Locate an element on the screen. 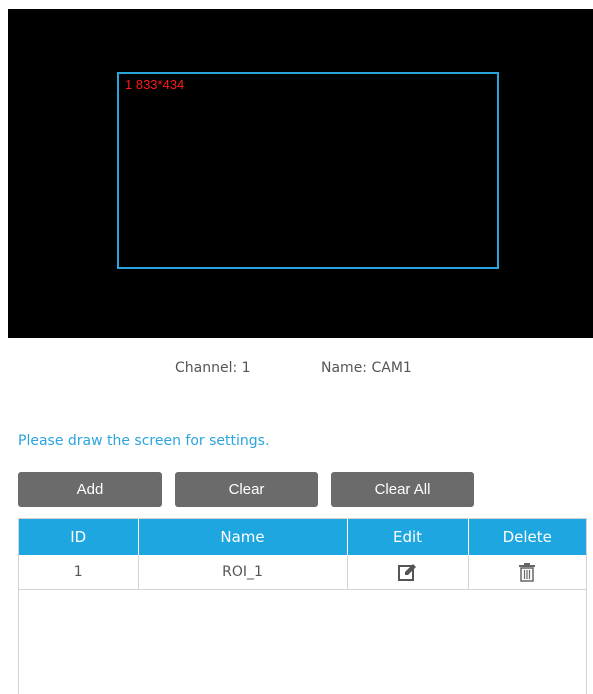  table-row: 1 ROI_1 is located at coordinates (302, 572).